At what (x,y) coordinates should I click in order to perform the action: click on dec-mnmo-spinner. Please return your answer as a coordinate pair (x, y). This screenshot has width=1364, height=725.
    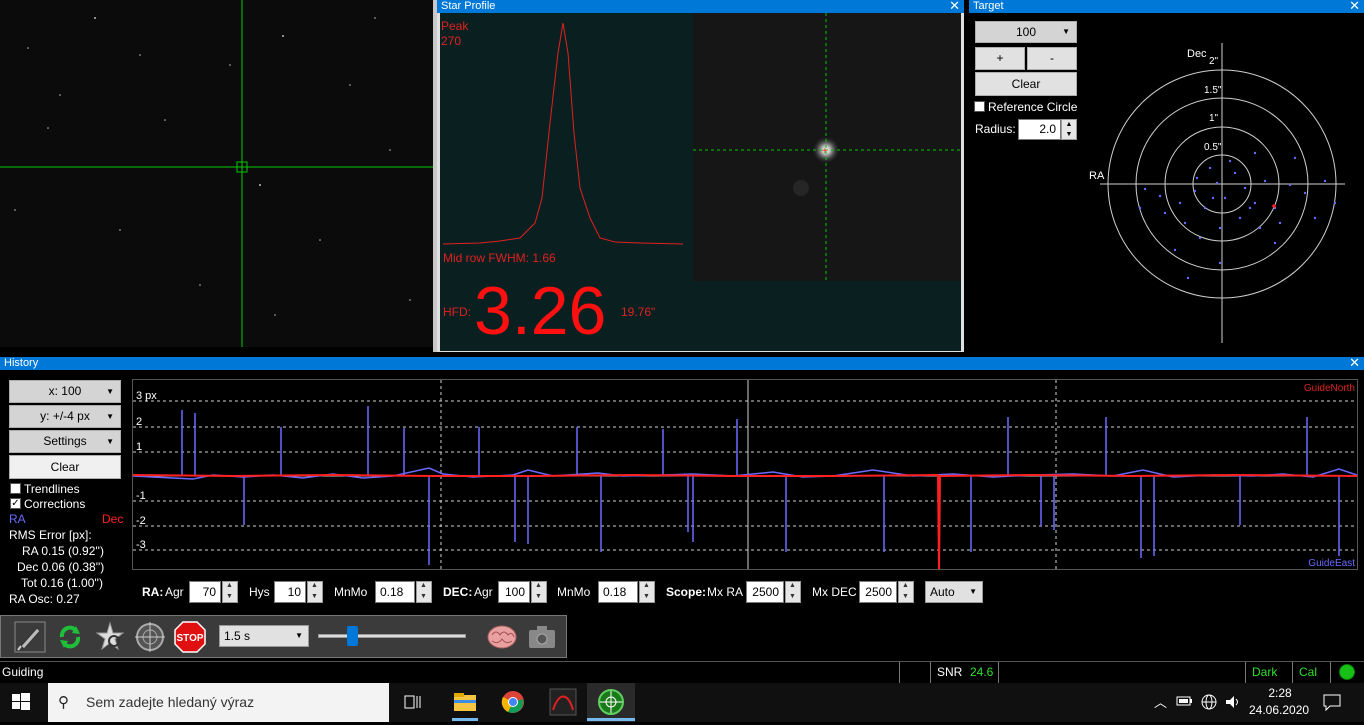
    Looking at the image, I should click on (647, 592).